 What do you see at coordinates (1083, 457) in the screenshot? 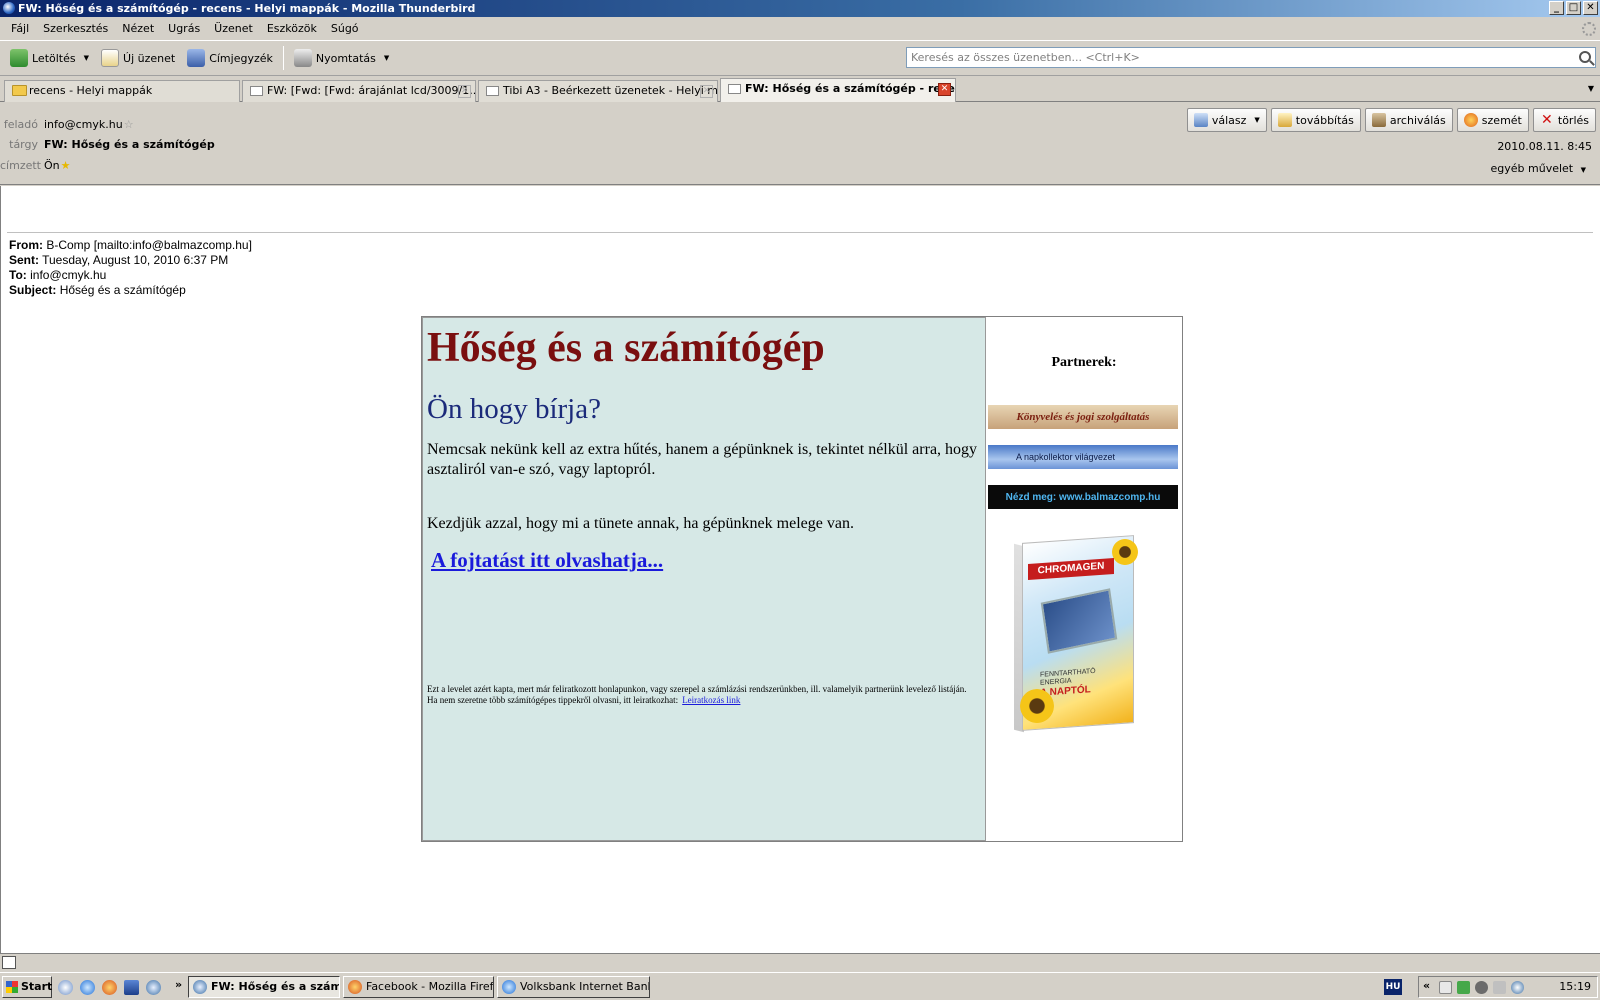
I see `partner-banner-solar: A napkollektor világvezet` at bounding box center [1083, 457].